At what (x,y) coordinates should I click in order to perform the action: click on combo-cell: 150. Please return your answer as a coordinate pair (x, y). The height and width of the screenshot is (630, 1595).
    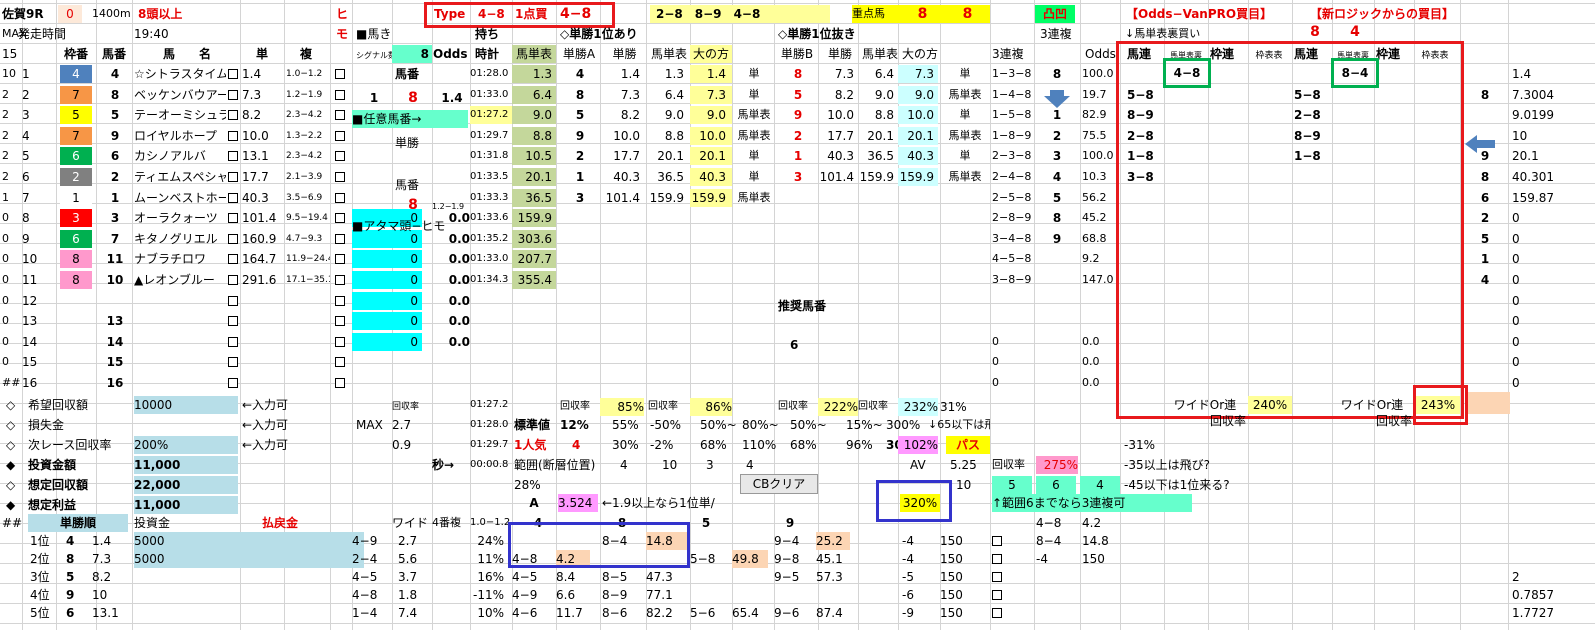
    Looking at the image, I should click on (951, 541).